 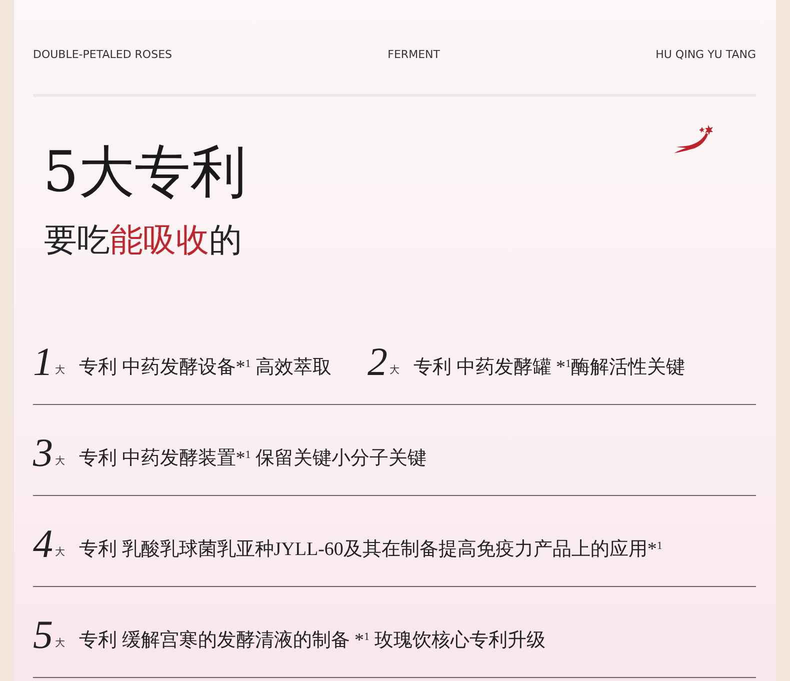 I want to click on patent-text: 专利 中药发酵设备*$^{1}$ 高效萃取, so click(x=205, y=368).